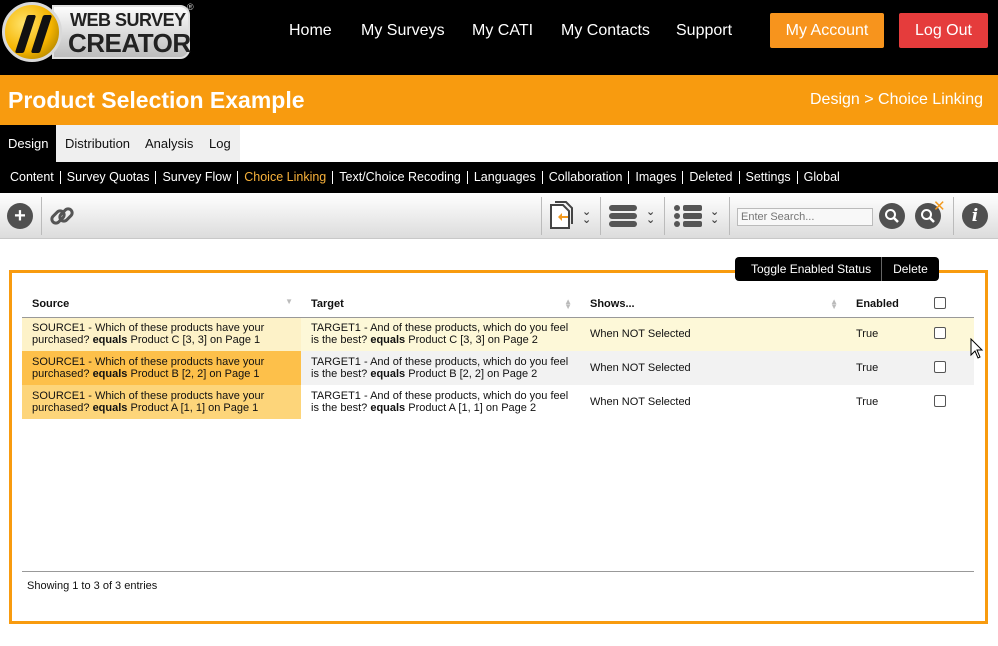 The height and width of the screenshot is (646, 998). What do you see at coordinates (769, 177) in the screenshot?
I see `subtab-settings: Settings` at bounding box center [769, 177].